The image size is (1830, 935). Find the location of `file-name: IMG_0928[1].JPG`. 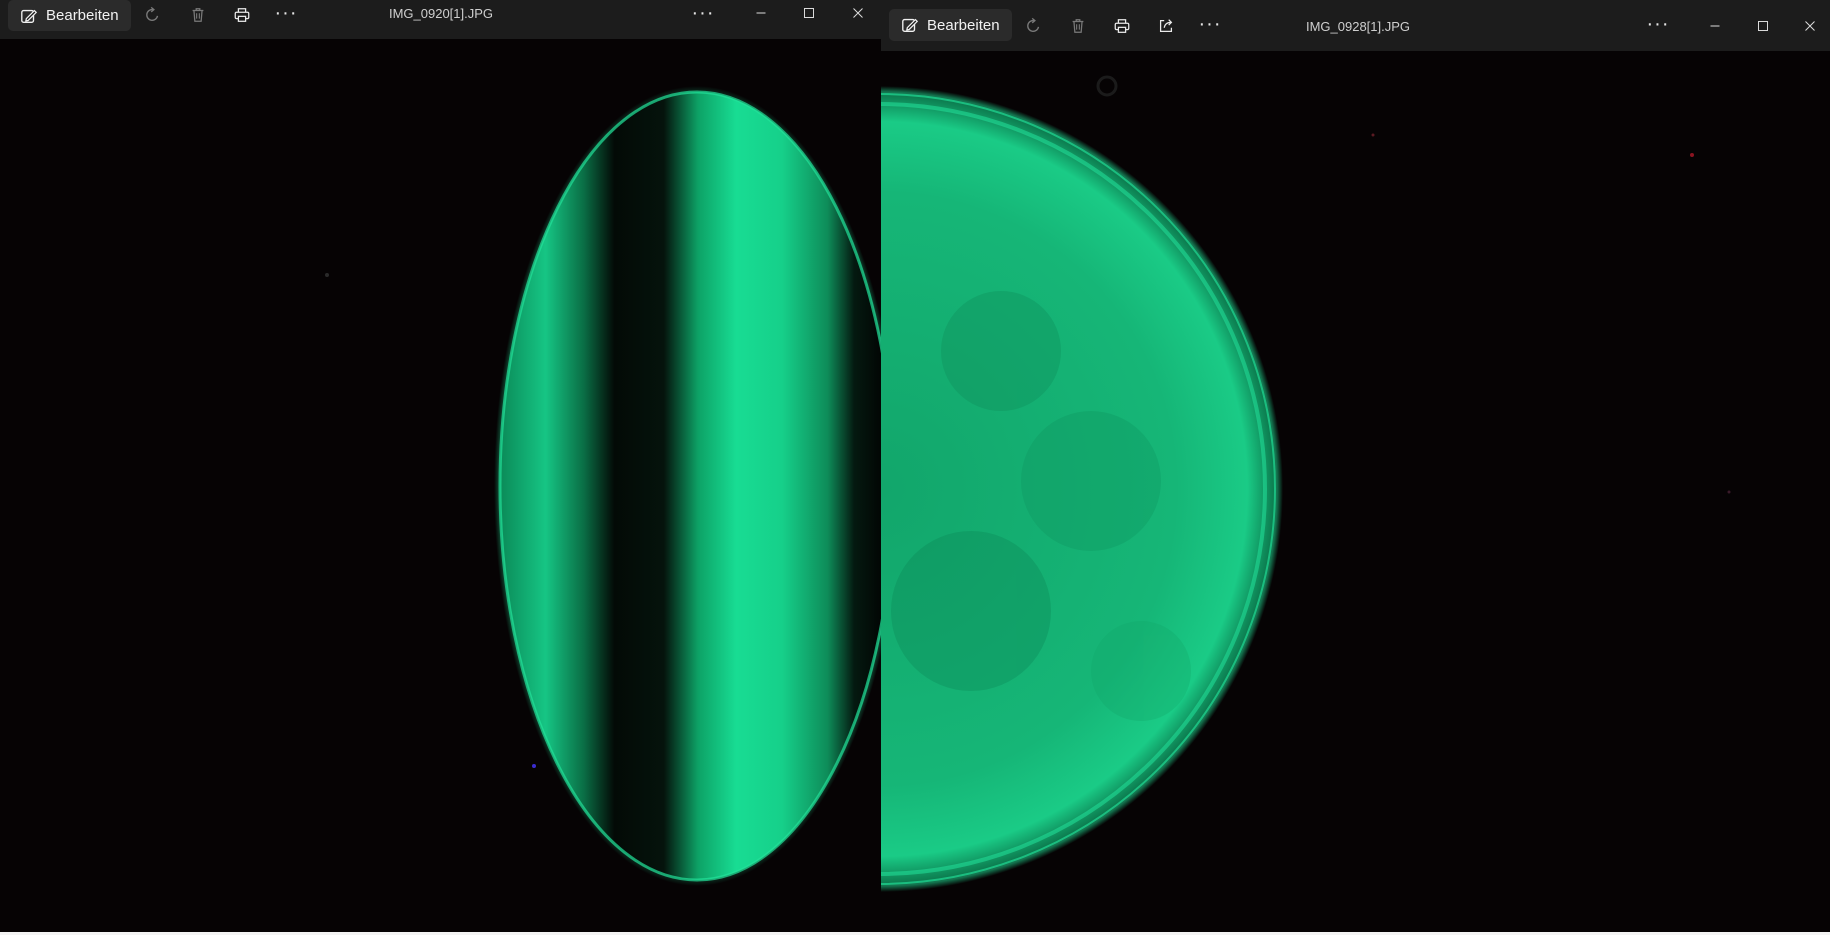

file-name: IMG_0928[1].JPG is located at coordinates (1358, 26).